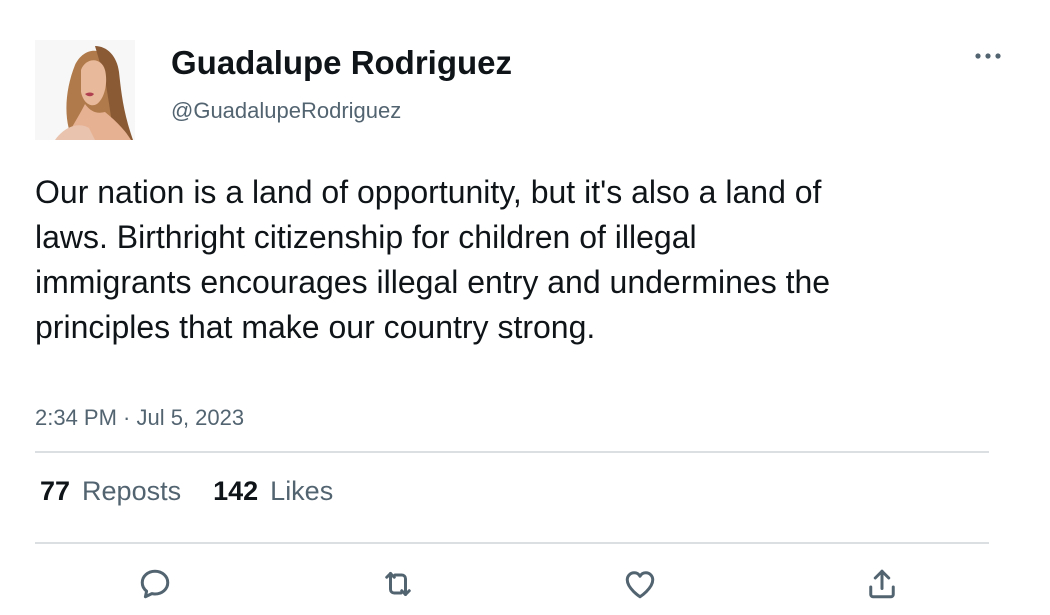  I want to click on likes-label: Likes, so click(302, 491).